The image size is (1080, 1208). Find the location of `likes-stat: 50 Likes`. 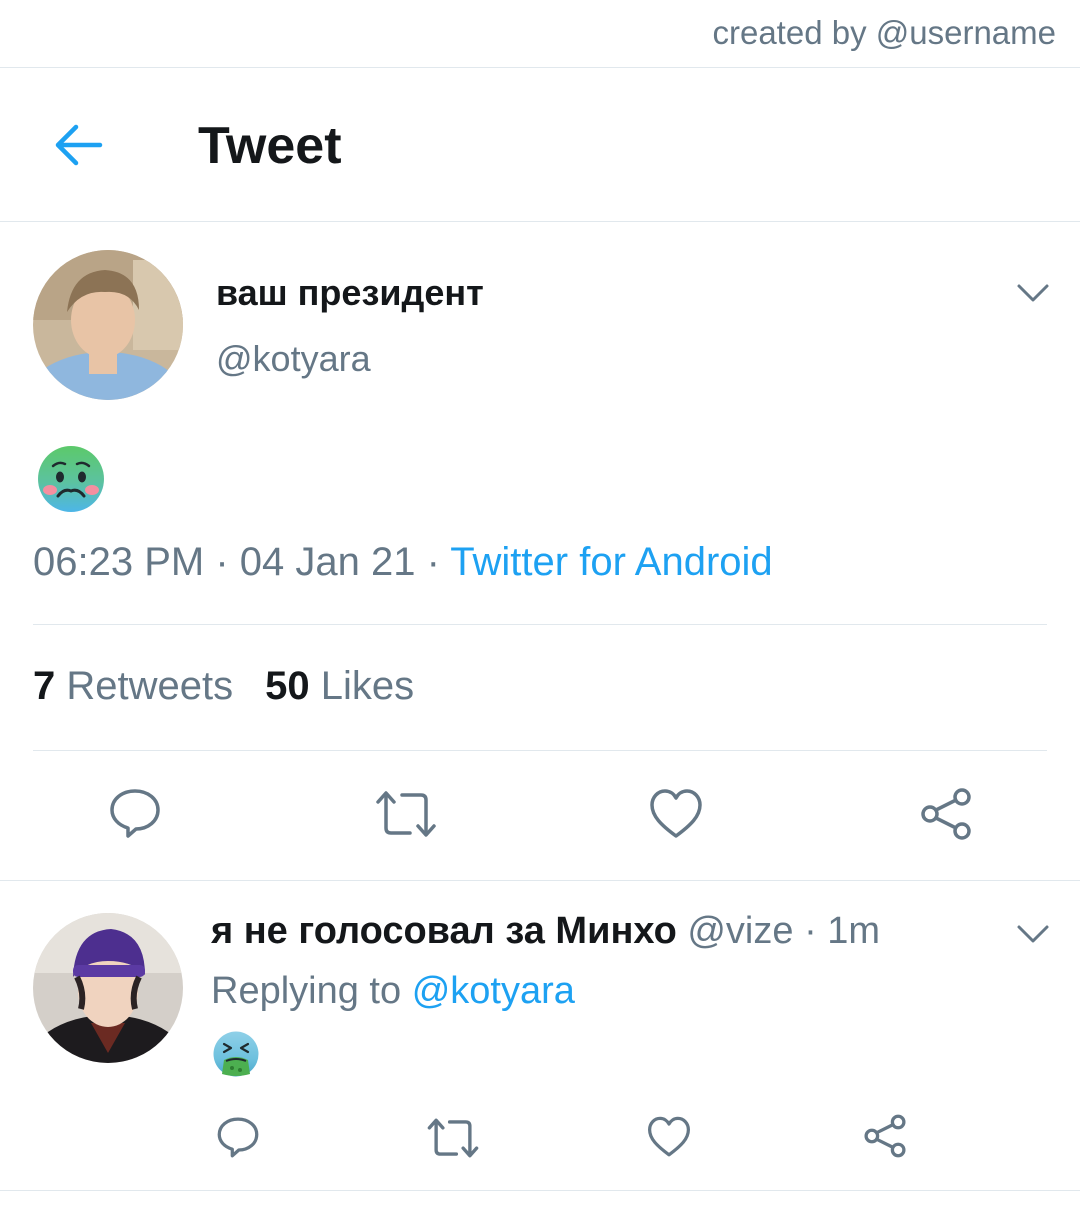

likes-stat: 50 Likes is located at coordinates (339, 686).